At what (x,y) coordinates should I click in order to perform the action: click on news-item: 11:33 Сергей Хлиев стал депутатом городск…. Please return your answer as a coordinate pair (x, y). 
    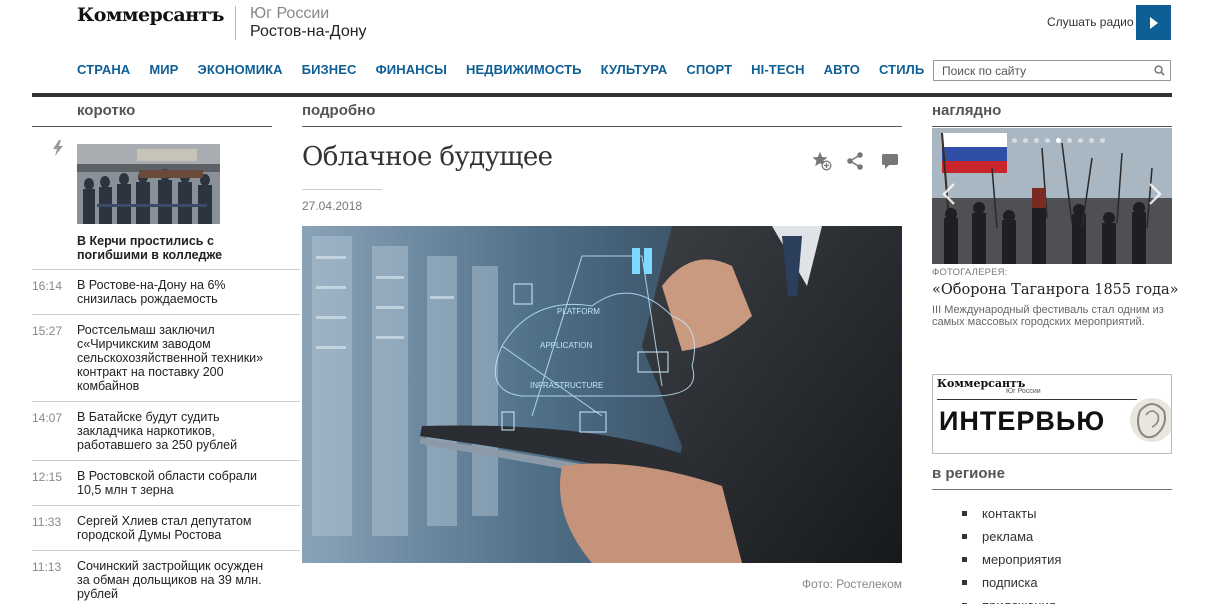
    Looking at the image, I should click on (166, 527).